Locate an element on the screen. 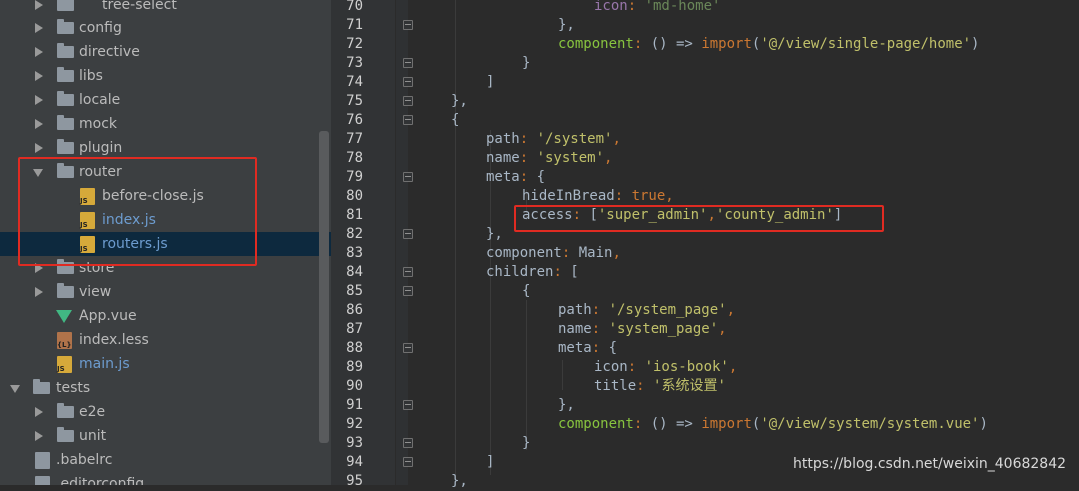  code-token: path is located at coordinates (503, 139).